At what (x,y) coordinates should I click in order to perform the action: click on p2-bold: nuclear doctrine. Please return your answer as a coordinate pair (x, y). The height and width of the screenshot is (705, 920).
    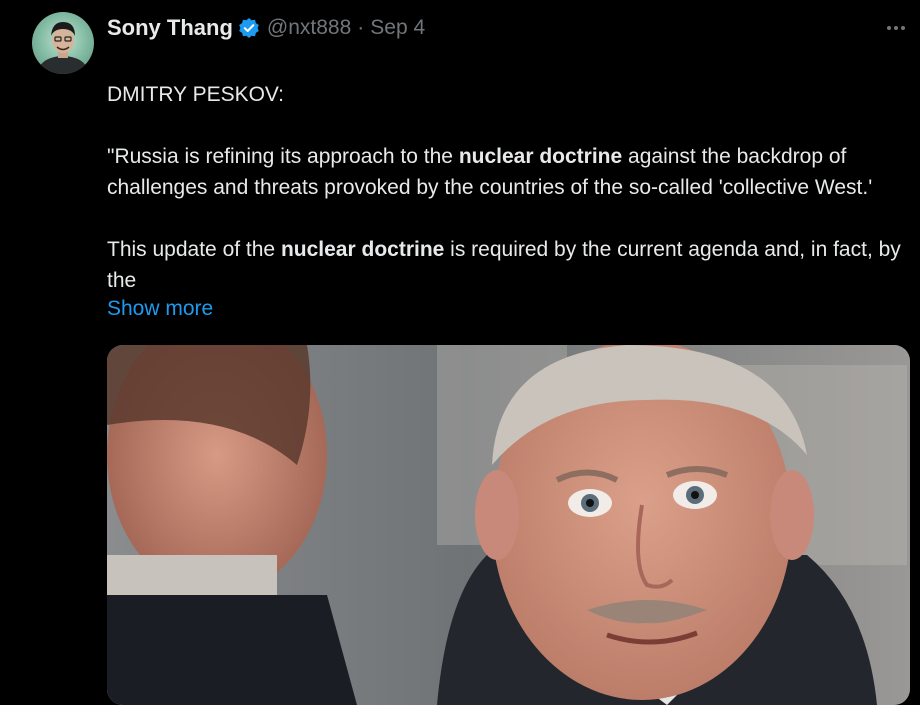
    Looking at the image, I should click on (362, 249).